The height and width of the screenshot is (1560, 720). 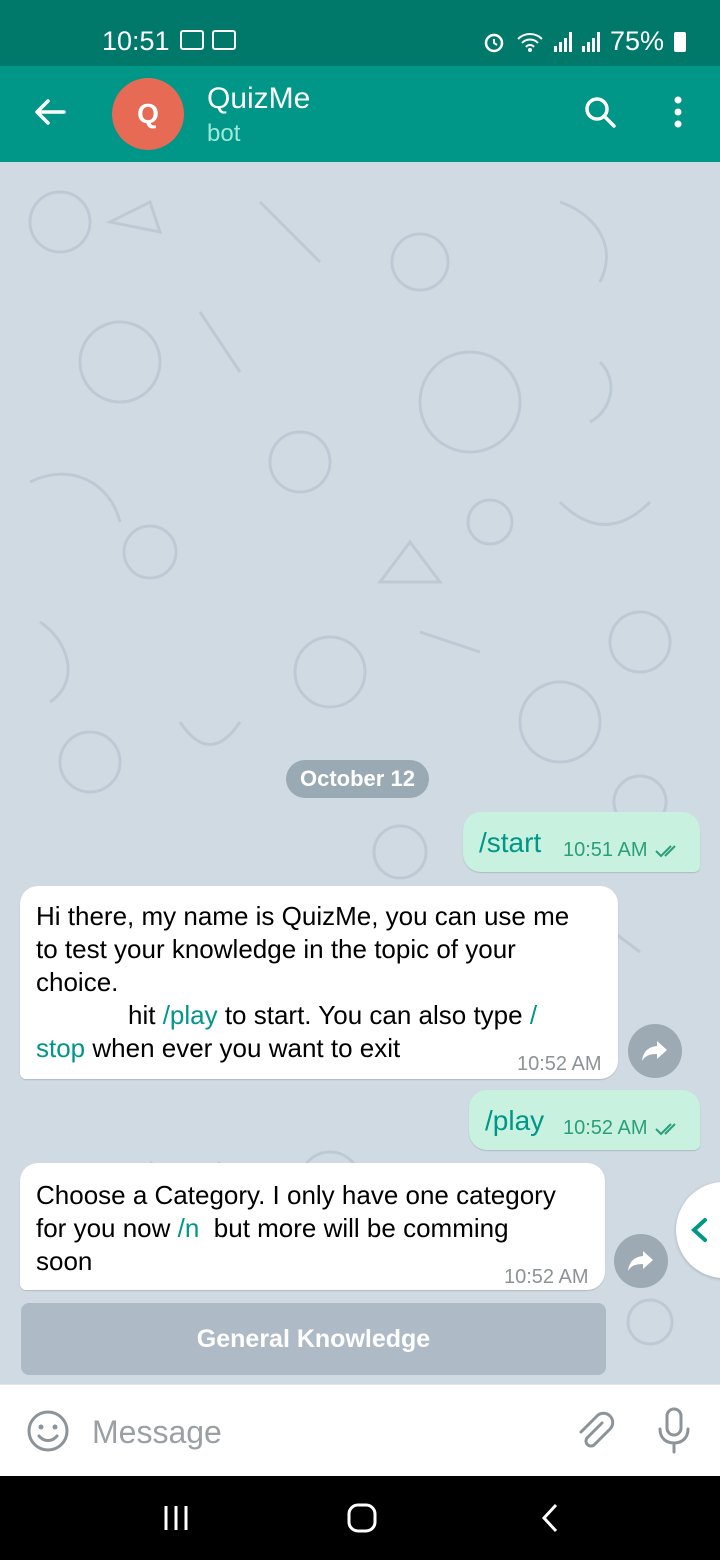 What do you see at coordinates (148, 114) in the screenshot?
I see `avatar: Q` at bounding box center [148, 114].